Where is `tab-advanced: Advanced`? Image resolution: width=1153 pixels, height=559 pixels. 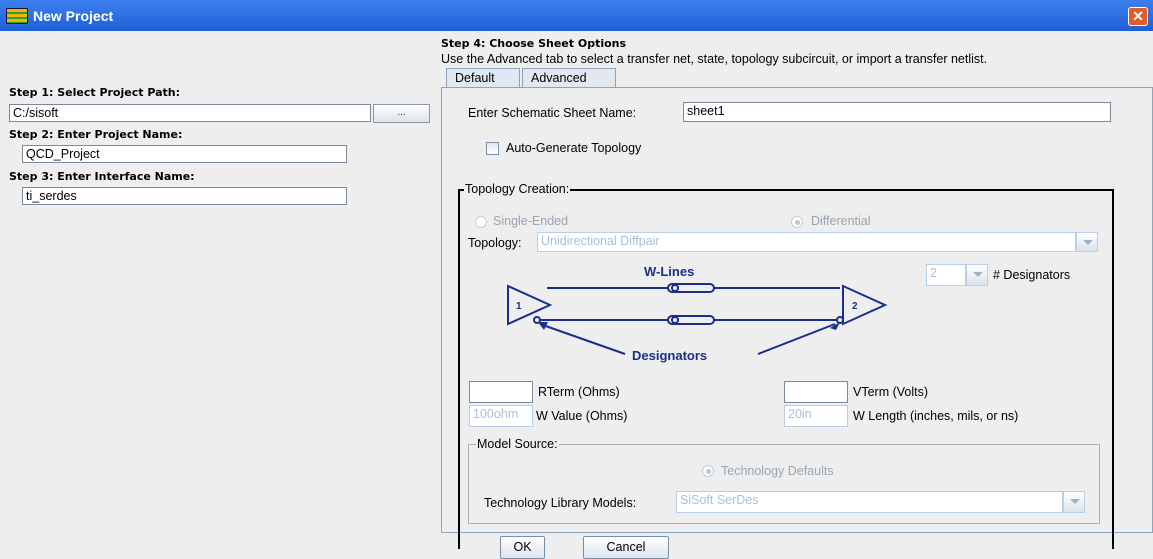
tab-advanced: Advanced is located at coordinates (569, 77).